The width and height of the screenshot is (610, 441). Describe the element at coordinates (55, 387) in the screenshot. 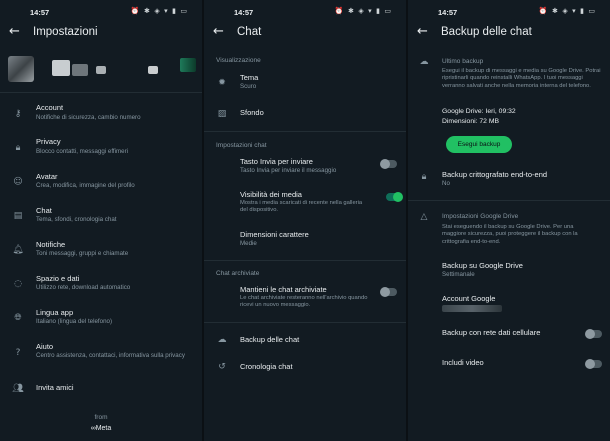

I see `item-title: Invita amici` at that location.